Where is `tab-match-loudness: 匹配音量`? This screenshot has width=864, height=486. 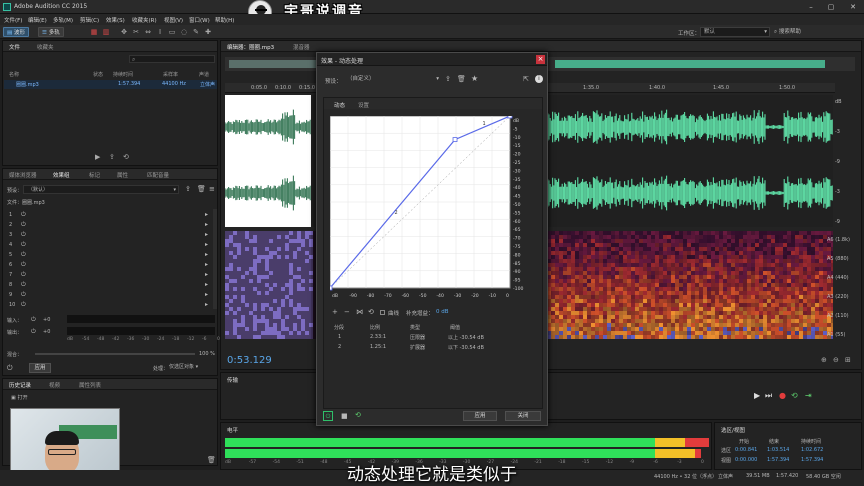
tab-match-loudness: 匹配音量 is located at coordinates (158, 175).